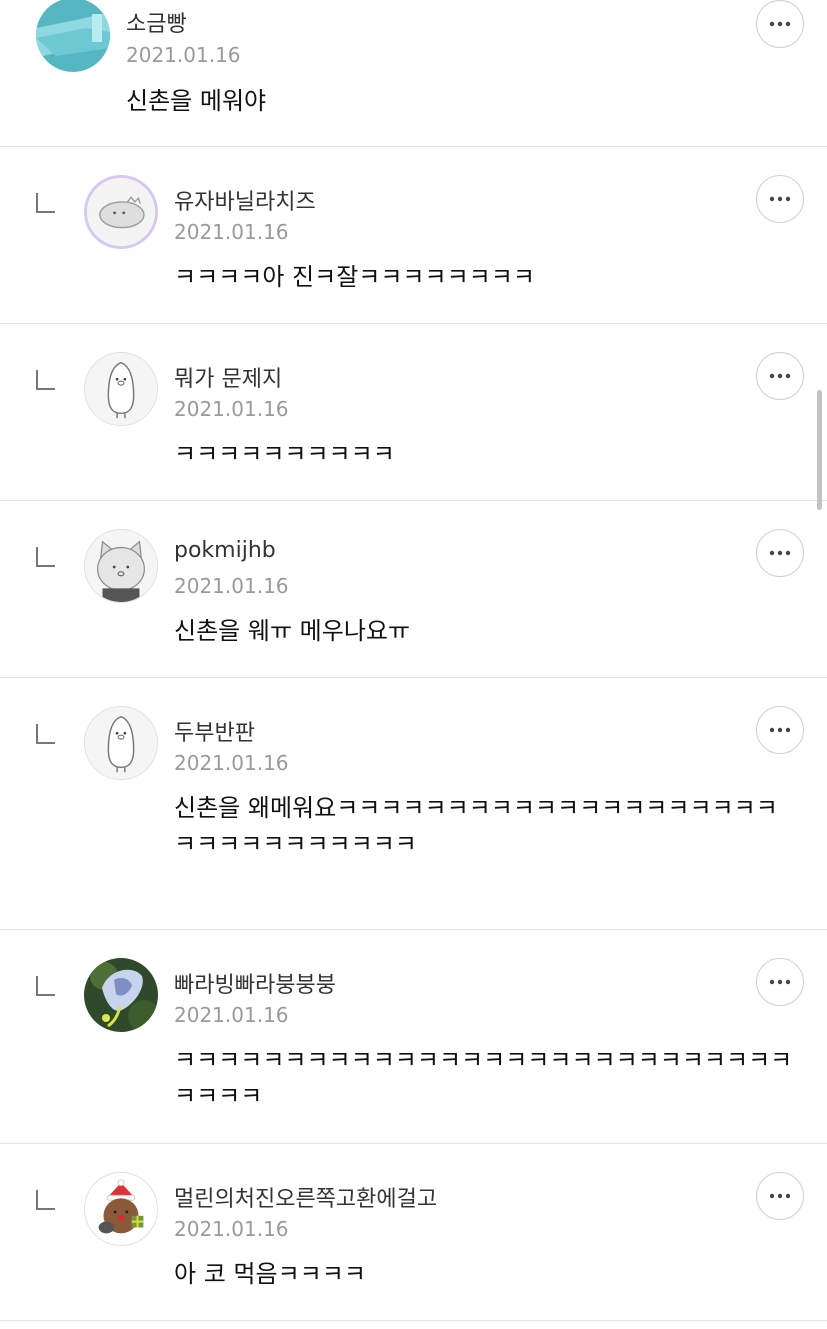 This screenshot has height=1329, width=827. What do you see at coordinates (476, 826) in the screenshot?
I see `comment-text: 신촌을 왜메워요ㅋㅋㅋㅋㅋㅋㅋㅋㅋㅋㅋㅋㅋㅋㅋㅋㅋㅋㅋㅋㅋㅋㅋㅋㅋㅋㅋㅋㅋㅋㅋ` at bounding box center [476, 826].